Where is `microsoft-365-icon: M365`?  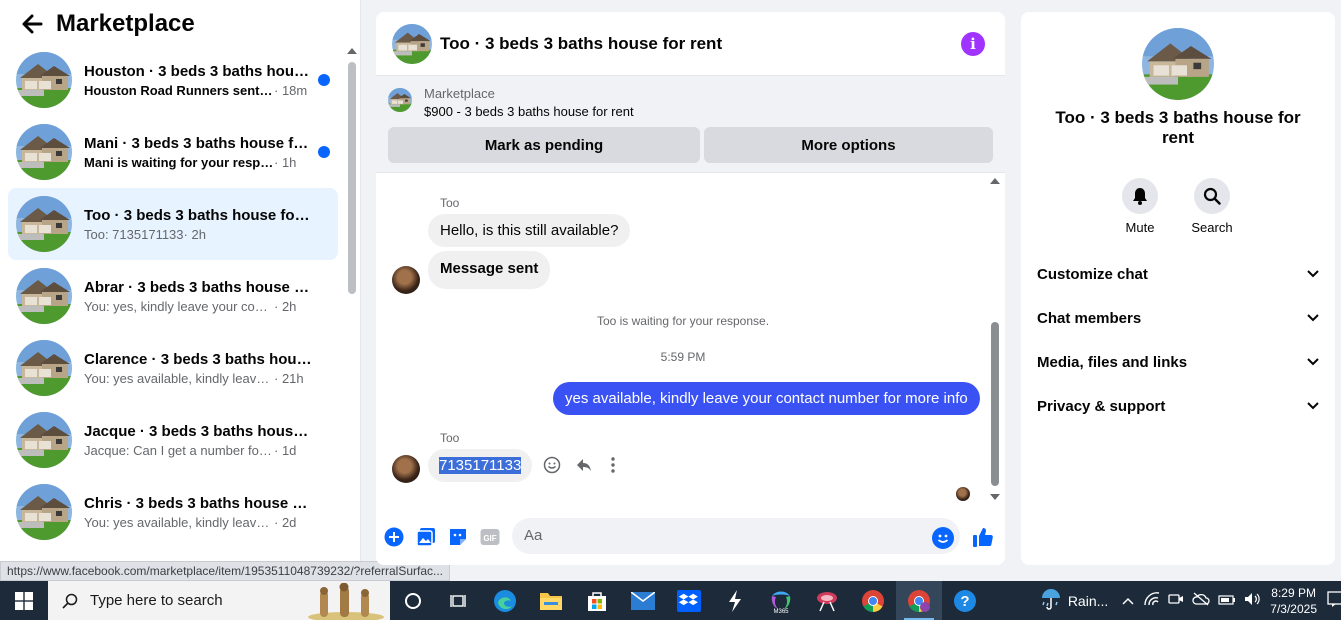 microsoft-365-icon: M365 is located at coordinates (781, 600).